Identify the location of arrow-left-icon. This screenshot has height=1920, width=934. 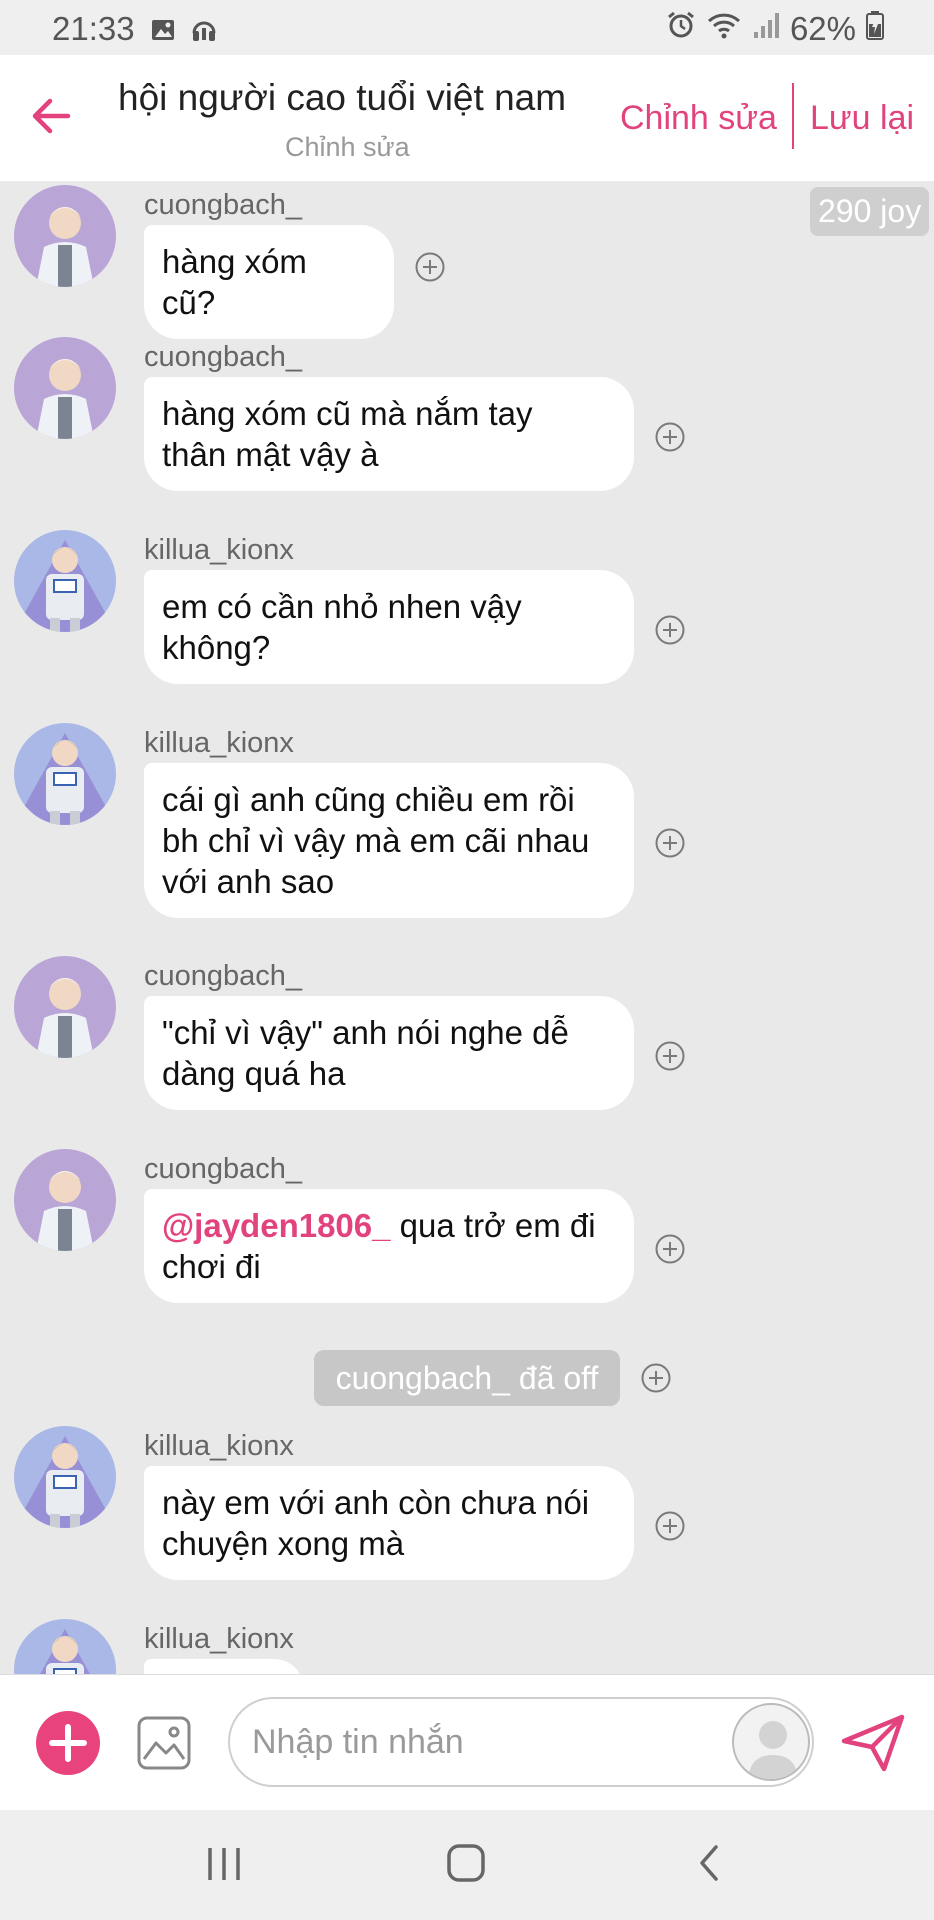
(51, 116).